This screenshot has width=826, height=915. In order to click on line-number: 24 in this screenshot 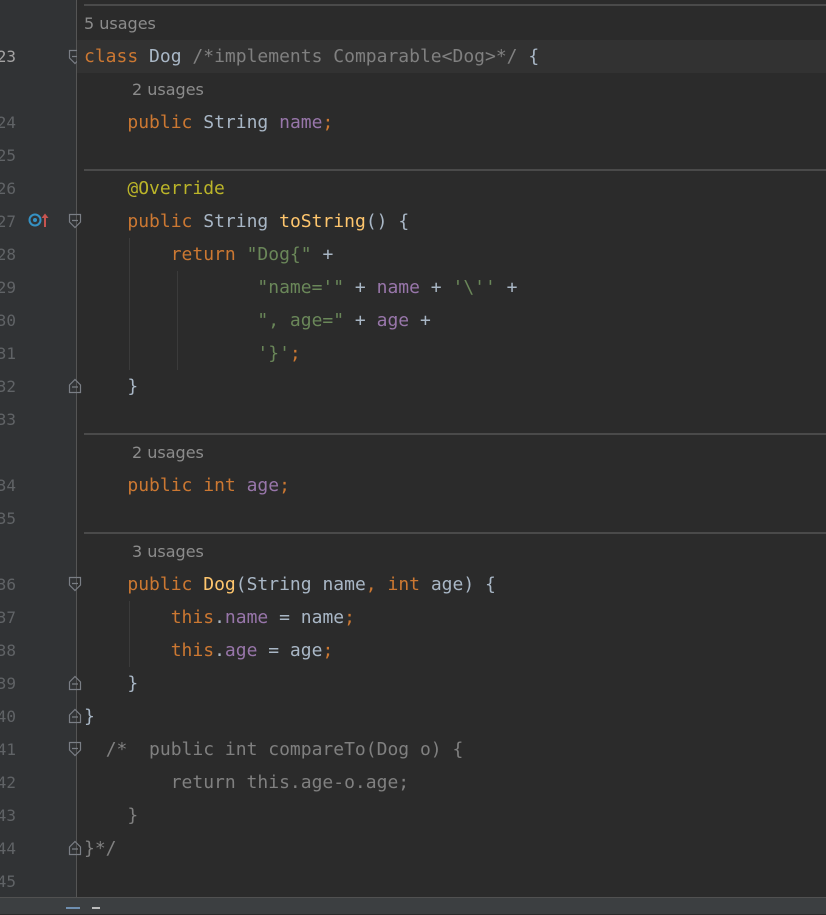, I will do `click(8, 122)`.